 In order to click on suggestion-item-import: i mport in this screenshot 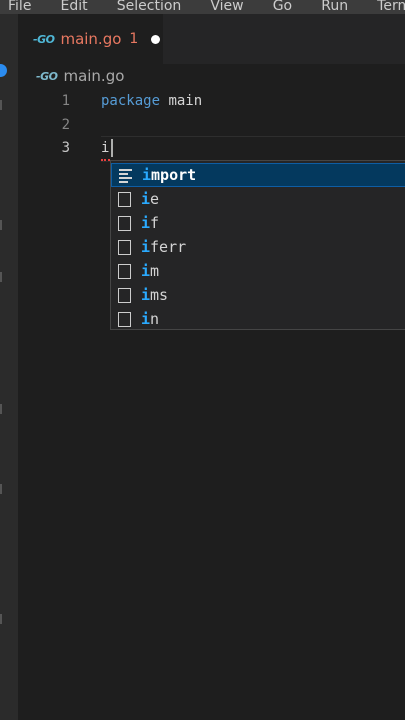, I will do `click(258, 175)`.